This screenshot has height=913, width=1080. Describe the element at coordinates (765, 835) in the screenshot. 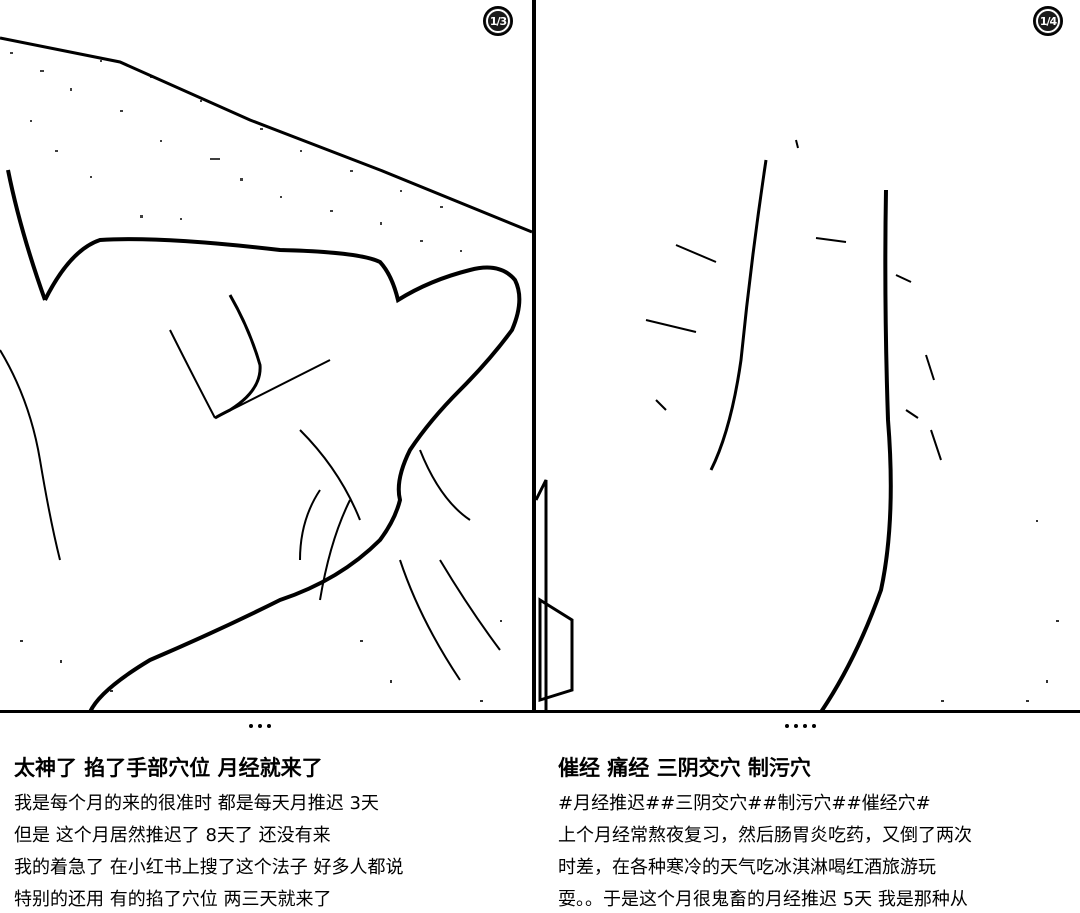

I see `note-body-line: 上个月经常熬夜复习，然后肠胃炎吃药，又倒了两次` at that location.